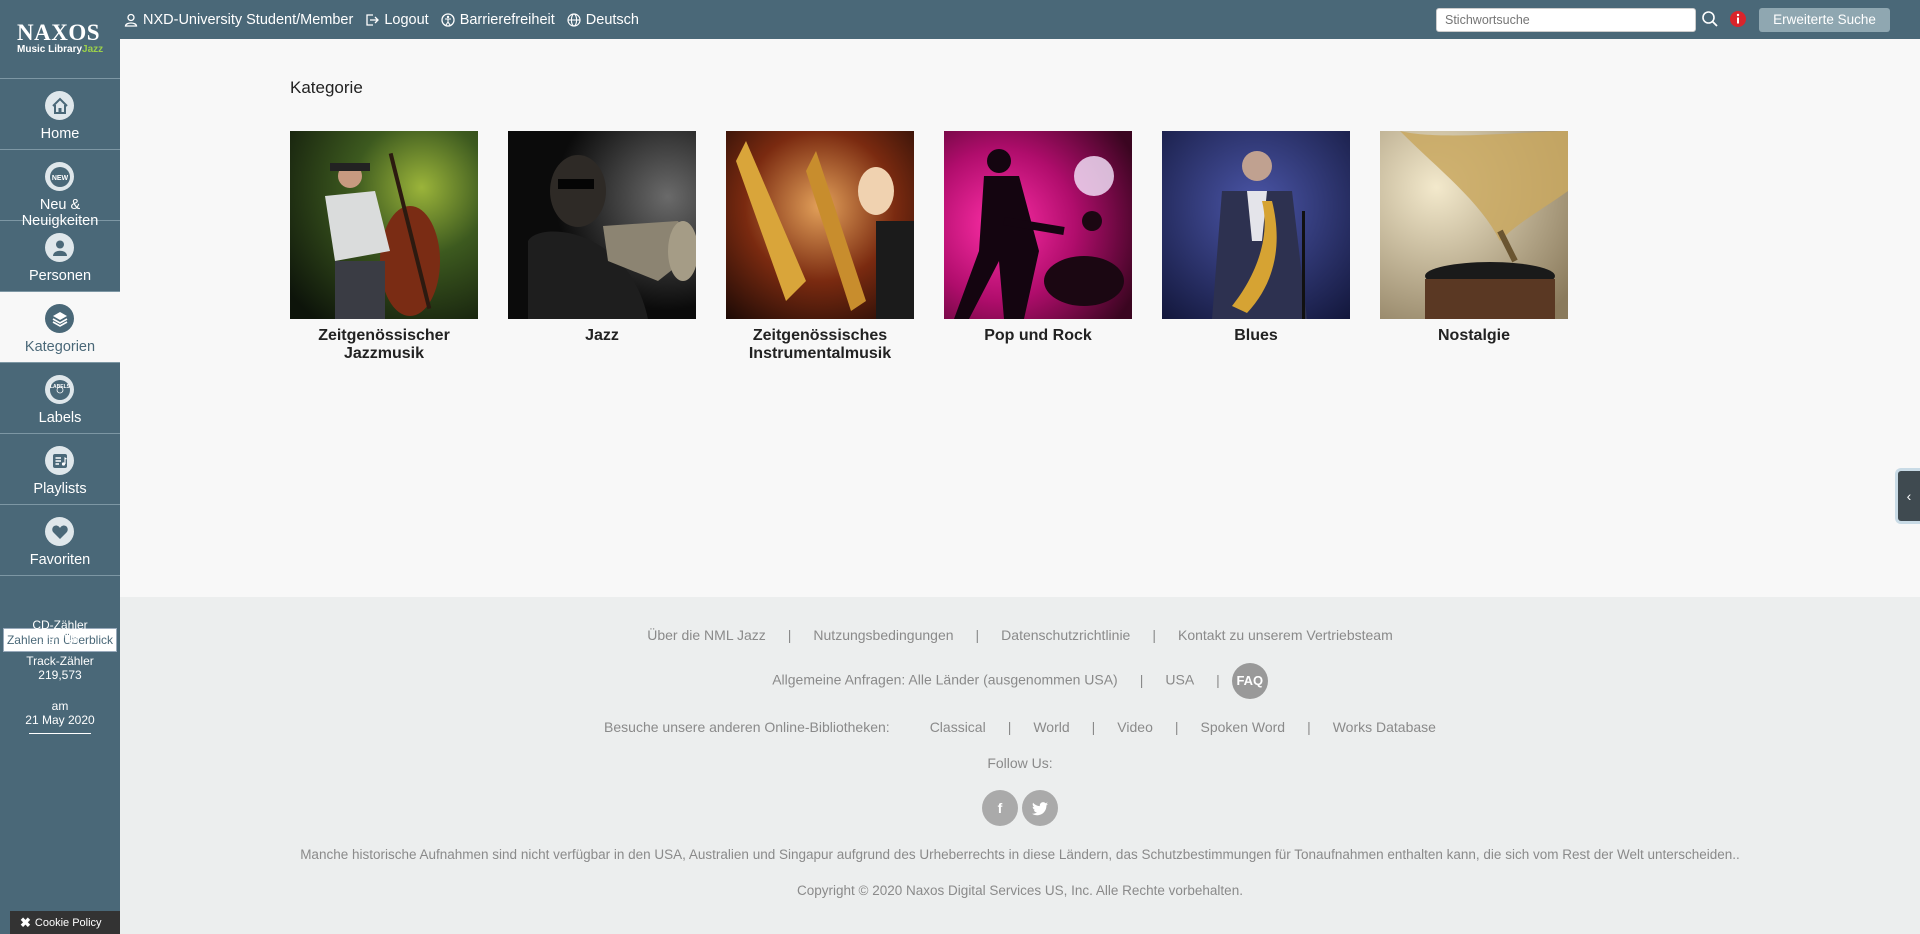 The height and width of the screenshot is (934, 1920). Describe the element at coordinates (373, 19) in the screenshot. I see `logout-icon` at that location.